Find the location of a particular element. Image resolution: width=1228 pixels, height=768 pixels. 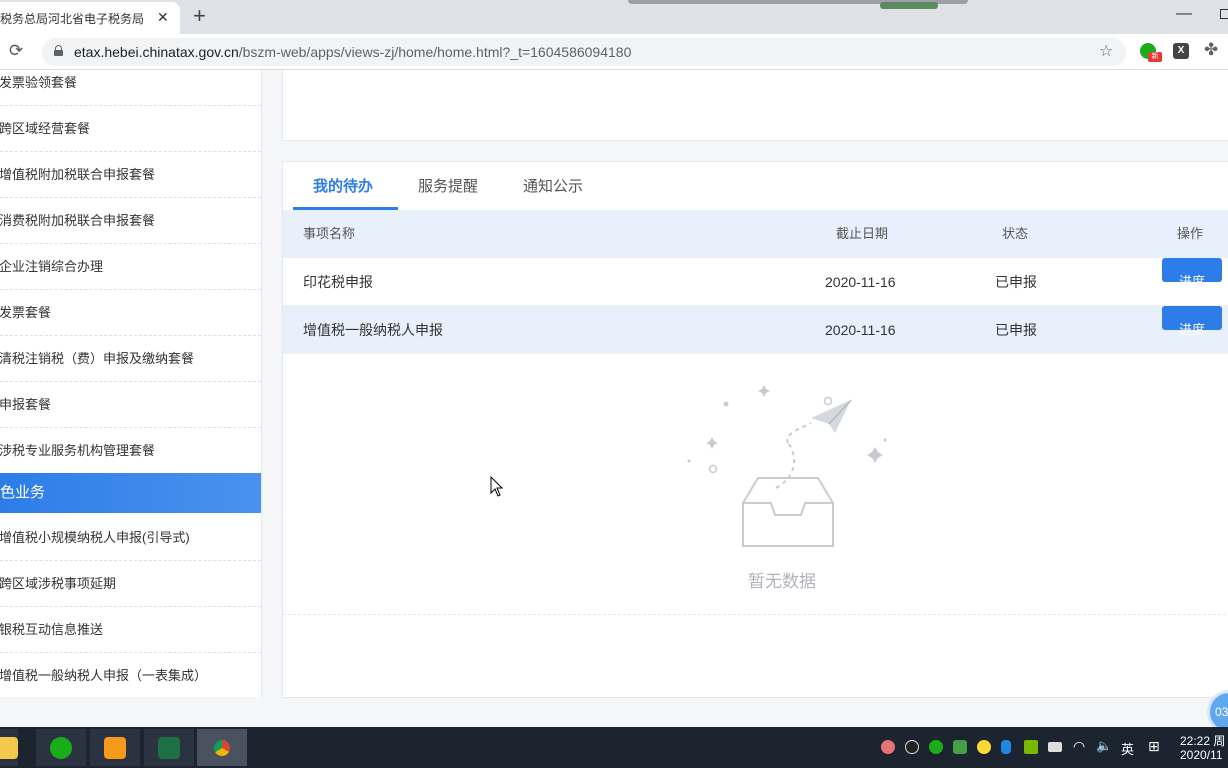

sidebar-item-label: 消费税附加税联合申报套餐 is located at coordinates (78, 220).